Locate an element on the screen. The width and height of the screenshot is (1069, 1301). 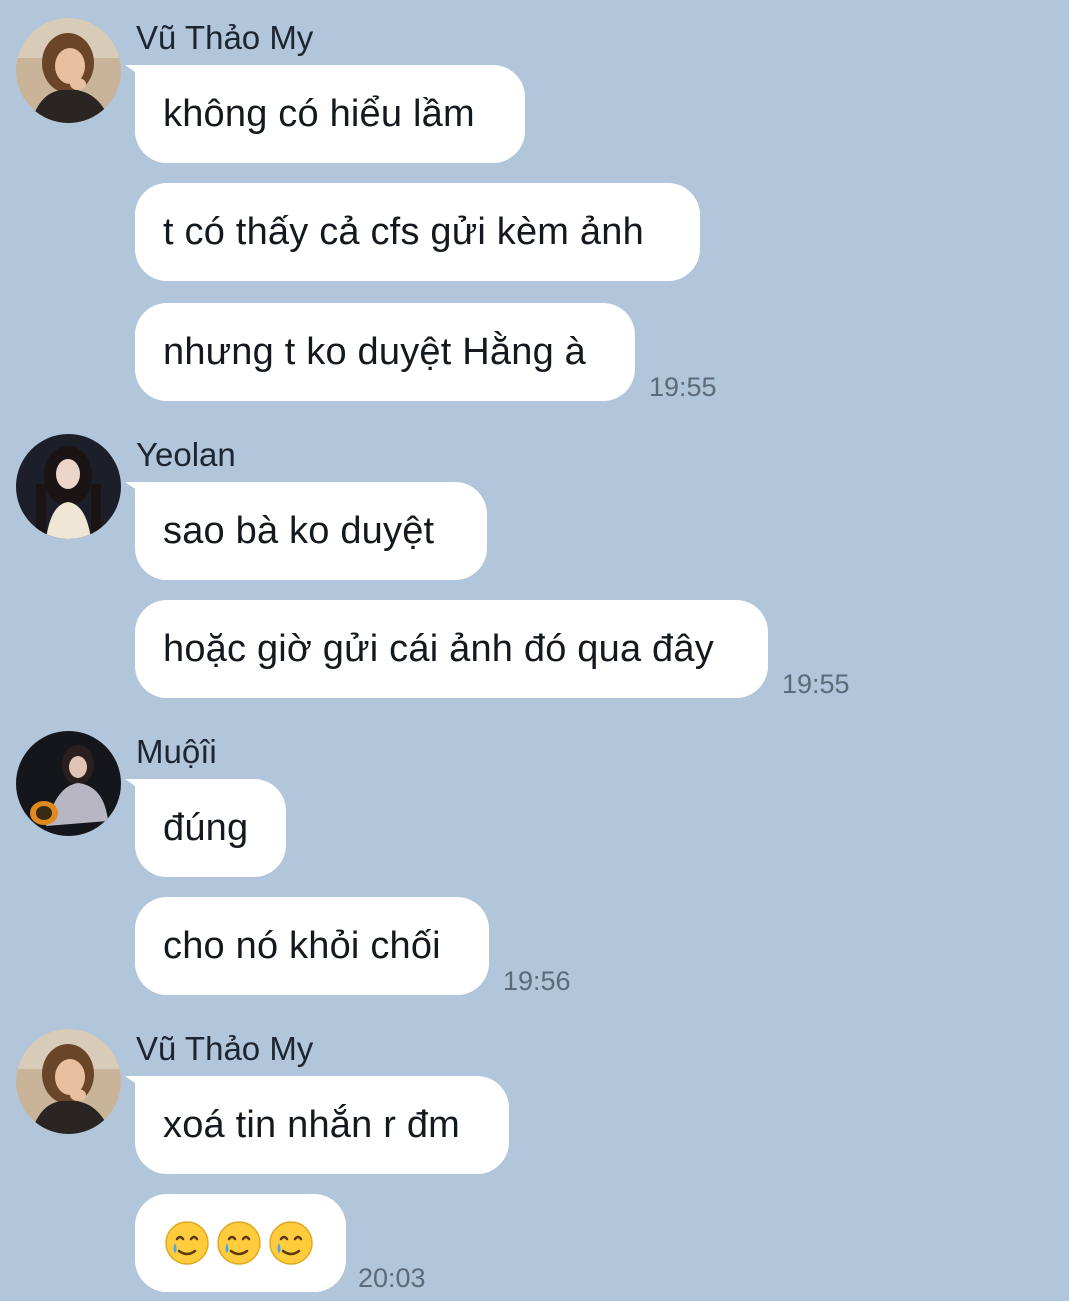
emoji-message-bubble is located at coordinates (240, 1243).